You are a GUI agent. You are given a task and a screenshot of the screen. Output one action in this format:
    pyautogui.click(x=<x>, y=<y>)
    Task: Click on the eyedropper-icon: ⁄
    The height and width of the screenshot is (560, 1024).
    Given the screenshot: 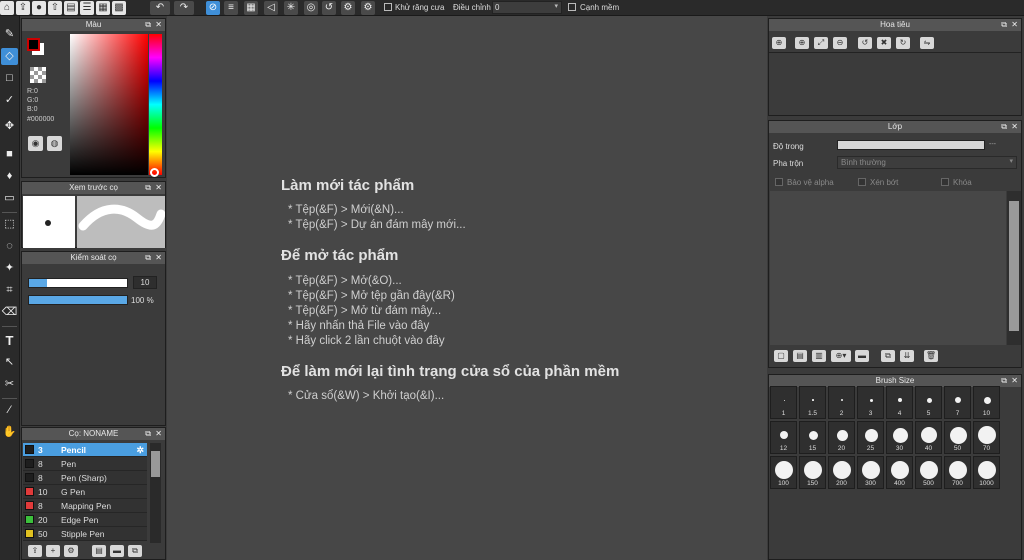 What is the action you would take?
    pyautogui.click(x=9, y=410)
    